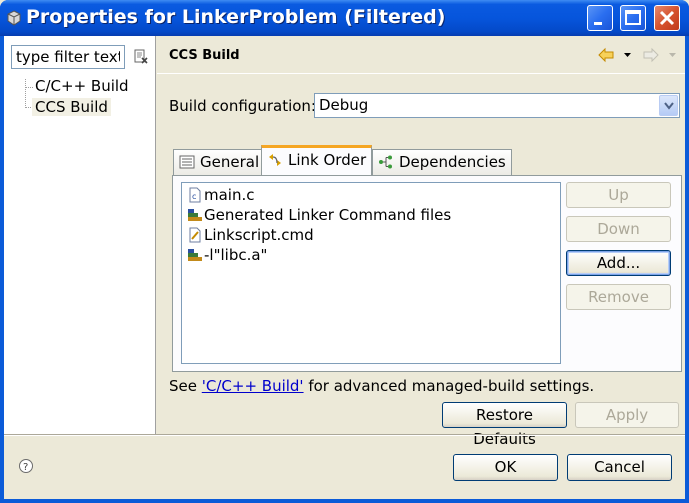  Describe the element at coordinates (195, 235) in the screenshot. I see `cmd-file-icon` at that location.